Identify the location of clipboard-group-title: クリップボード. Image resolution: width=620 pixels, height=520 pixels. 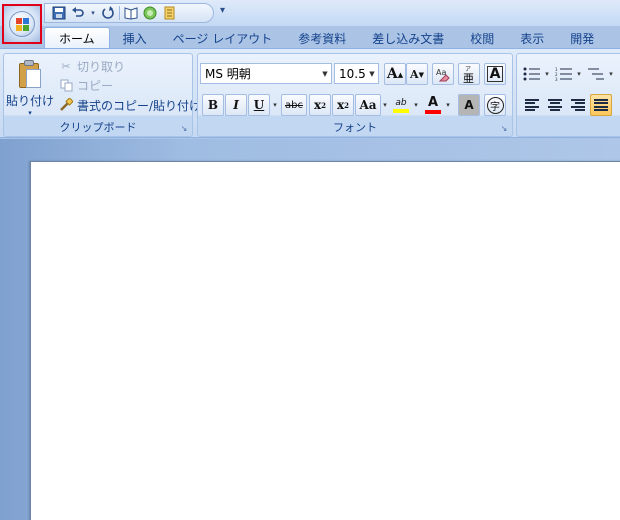
(98, 127).